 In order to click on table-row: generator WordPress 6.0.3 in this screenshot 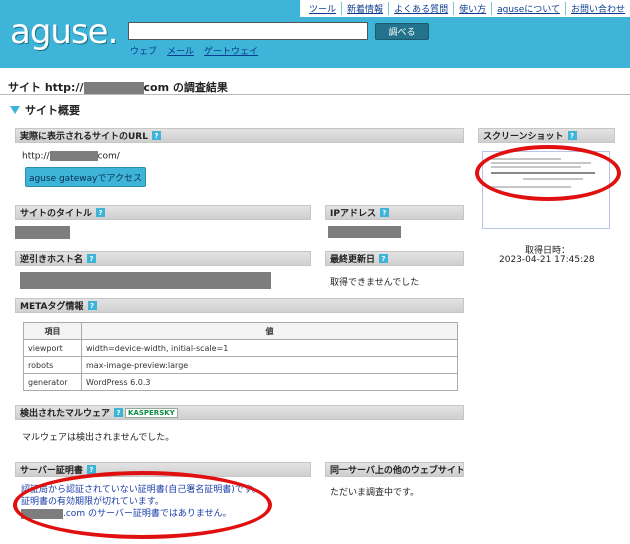, I will do `click(240, 382)`.